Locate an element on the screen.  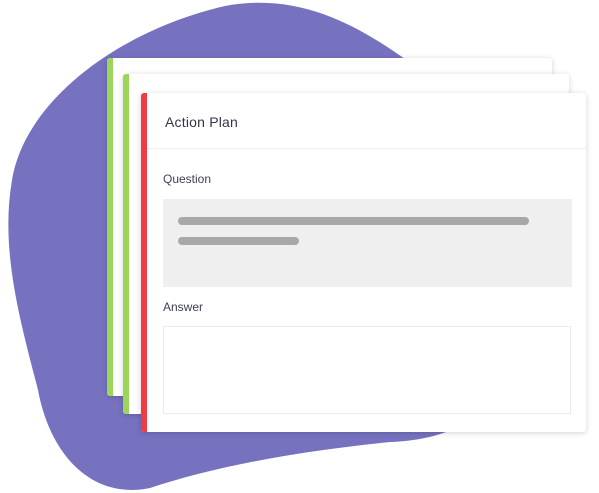
front-card-accent is located at coordinates (144, 262).